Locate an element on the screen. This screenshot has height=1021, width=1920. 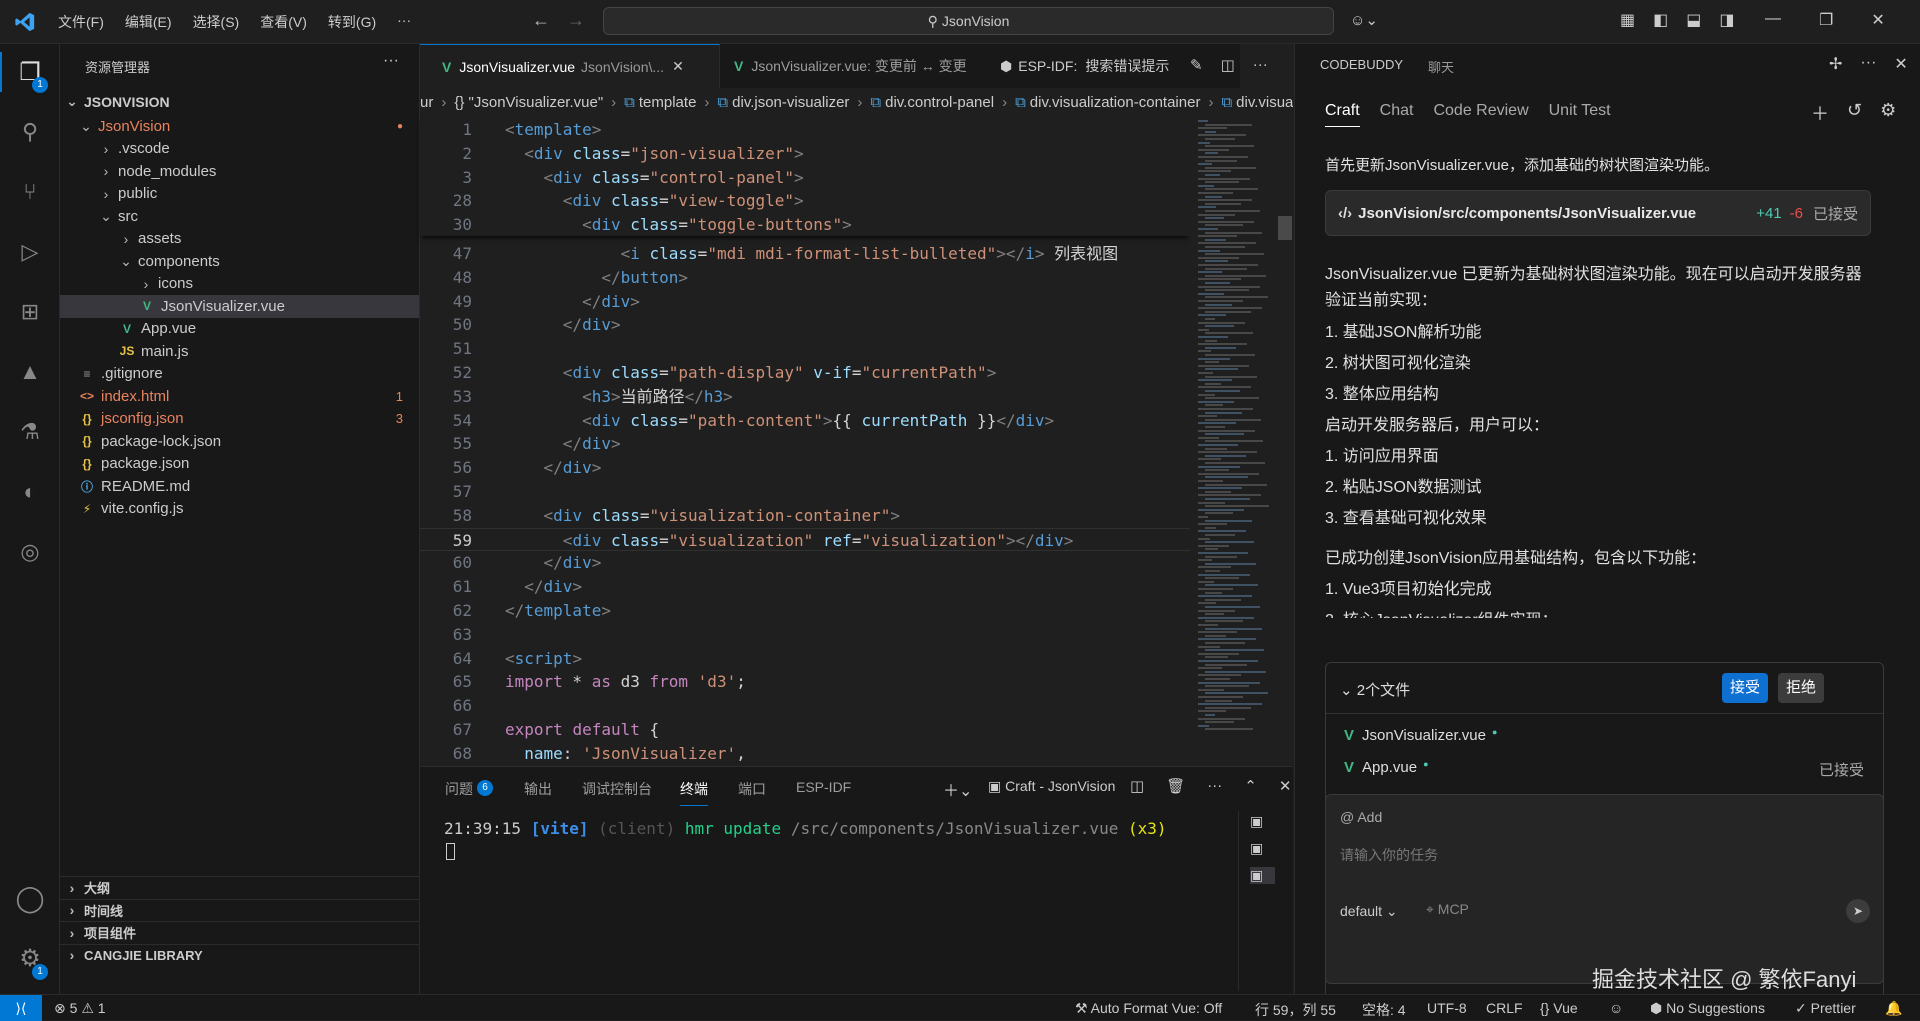
trash-icon: 🗑 is located at coordinates (1175, 786).